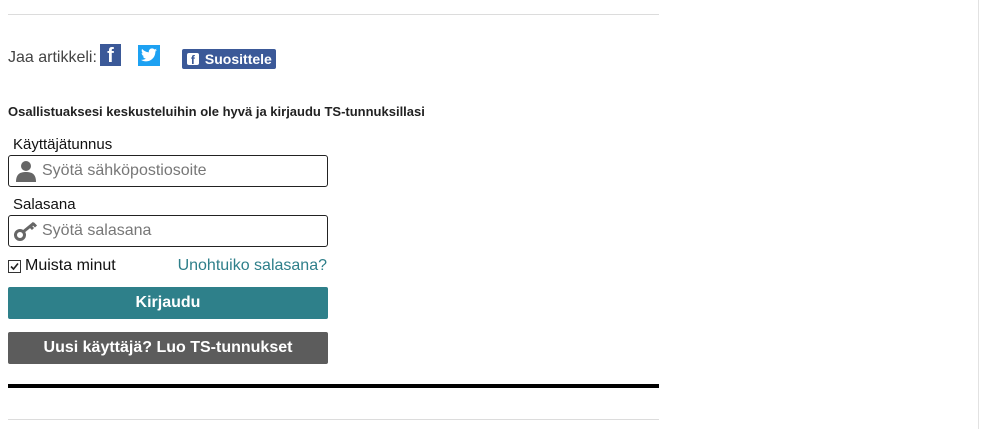 This screenshot has width=982, height=429. I want to click on login-button: Kirjaudu, so click(168, 303).